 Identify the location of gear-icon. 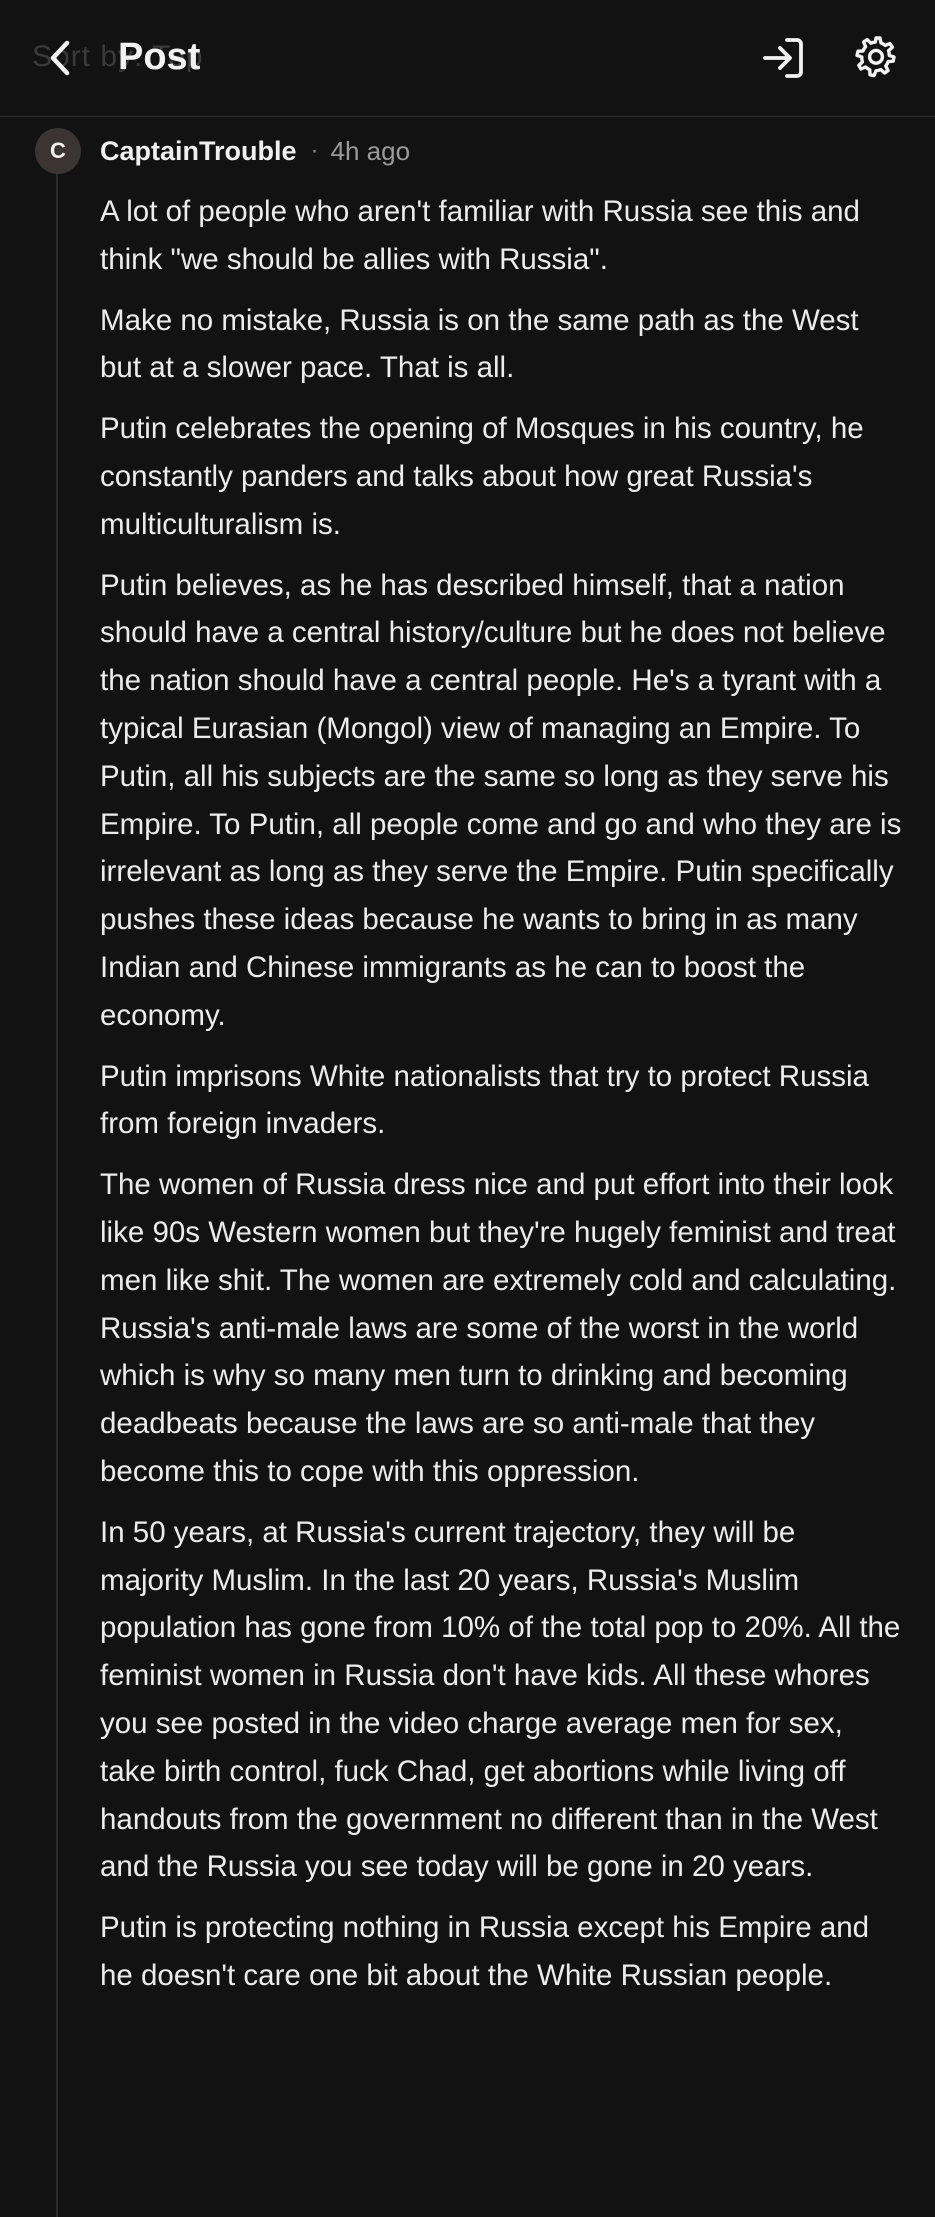
(875, 57).